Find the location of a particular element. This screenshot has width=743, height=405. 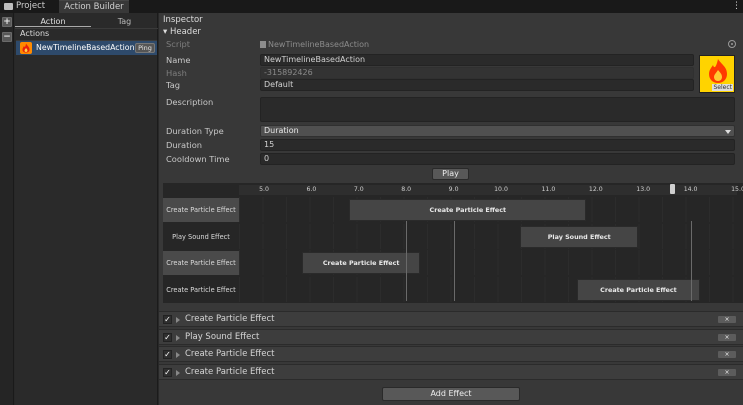

timeline-tick-label: 14.0 is located at coordinates (690, 189).